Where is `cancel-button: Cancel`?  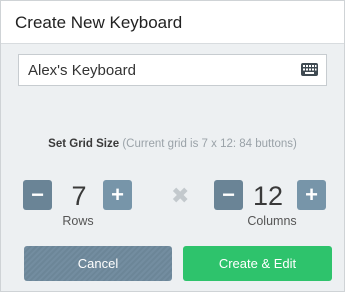
cancel-button: Cancel is located at coordinates (98, 263).